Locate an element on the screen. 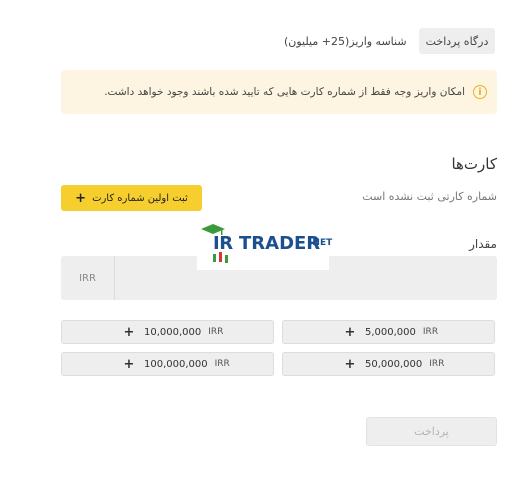 This screenshot has height=491, width=528. amount-label: مقدار is located at coordinates (483, 244).